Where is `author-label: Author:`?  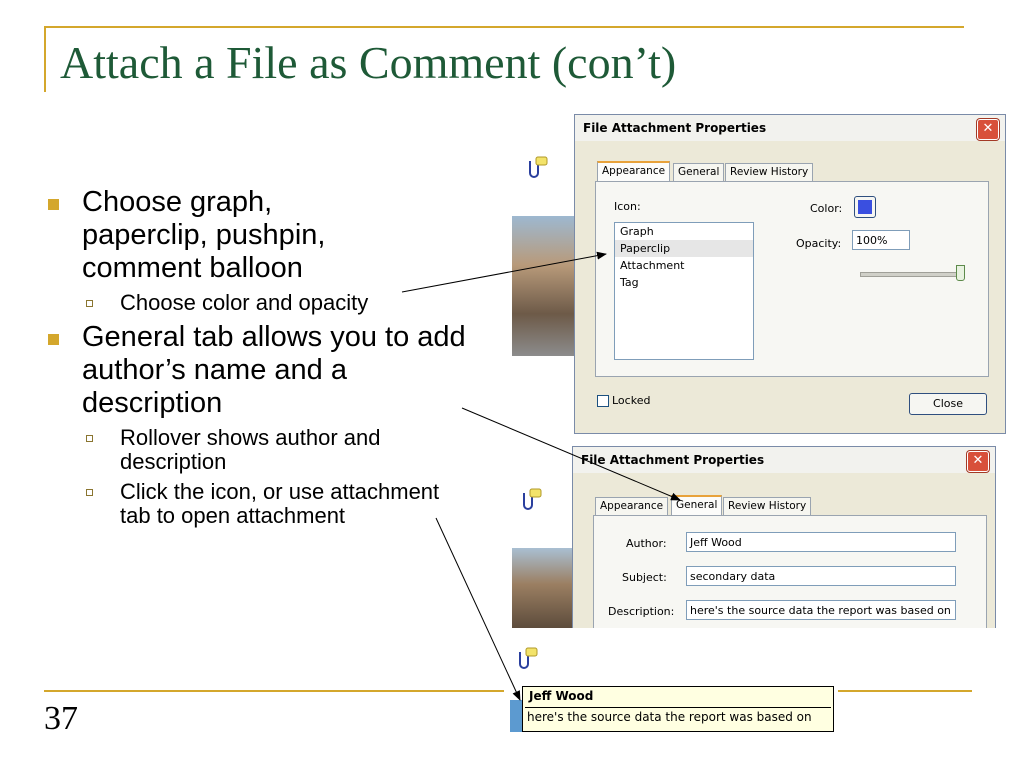 author-label: Author: is located at coordinates (646, 543).